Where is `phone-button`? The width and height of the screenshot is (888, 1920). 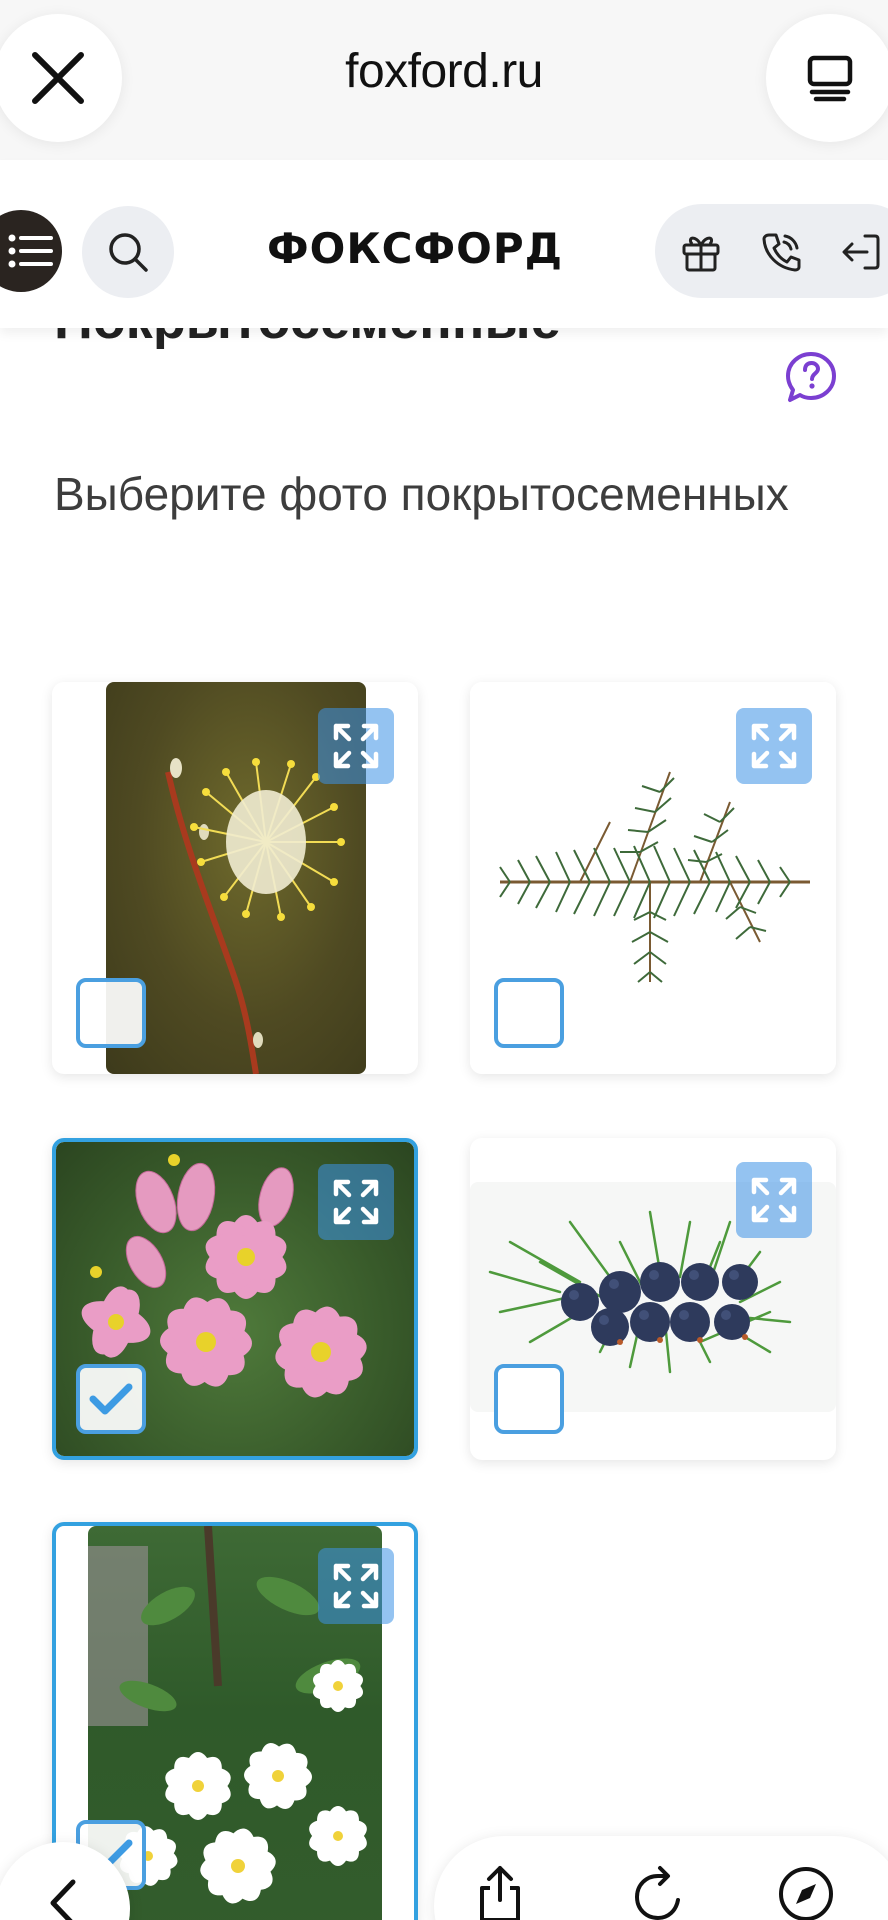
phone-button is located at coordinates (781, 252).